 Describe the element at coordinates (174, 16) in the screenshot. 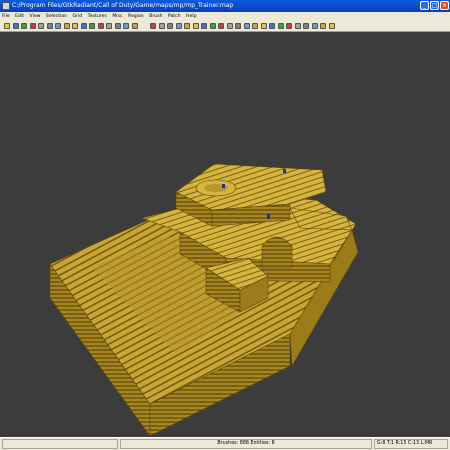

I see `menu-patch: Patch` at that location.